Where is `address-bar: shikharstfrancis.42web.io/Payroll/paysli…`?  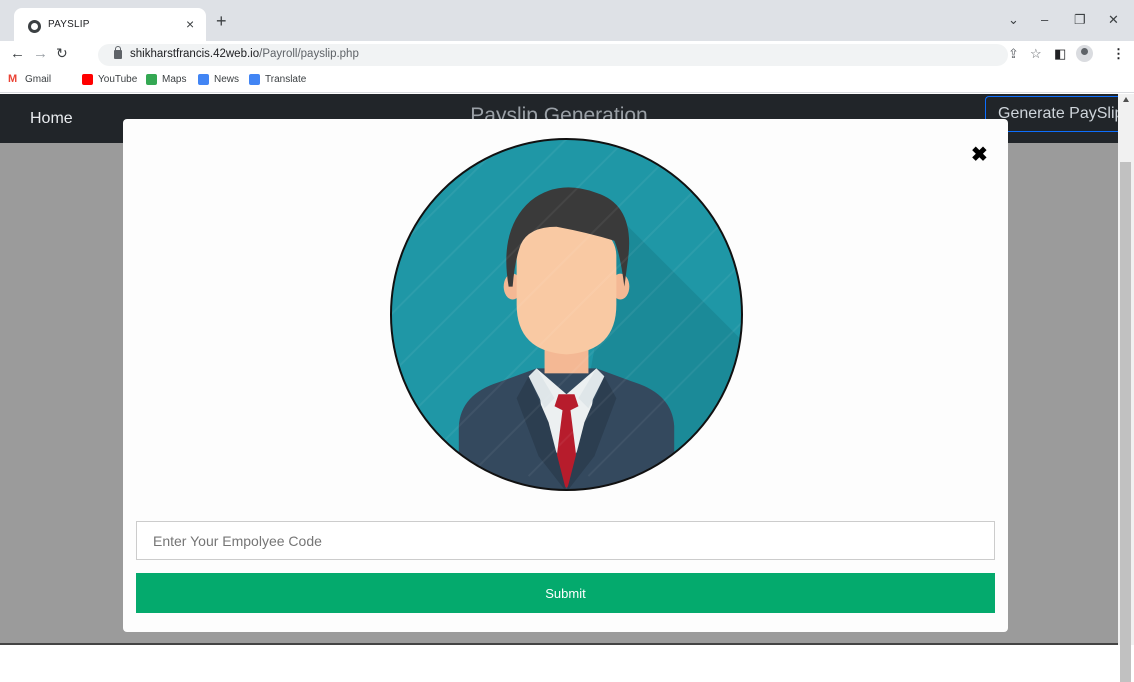 address-bar: shikharstfrancis.42web.io/Payroll/paysli… is located at coordinates (553, 55).